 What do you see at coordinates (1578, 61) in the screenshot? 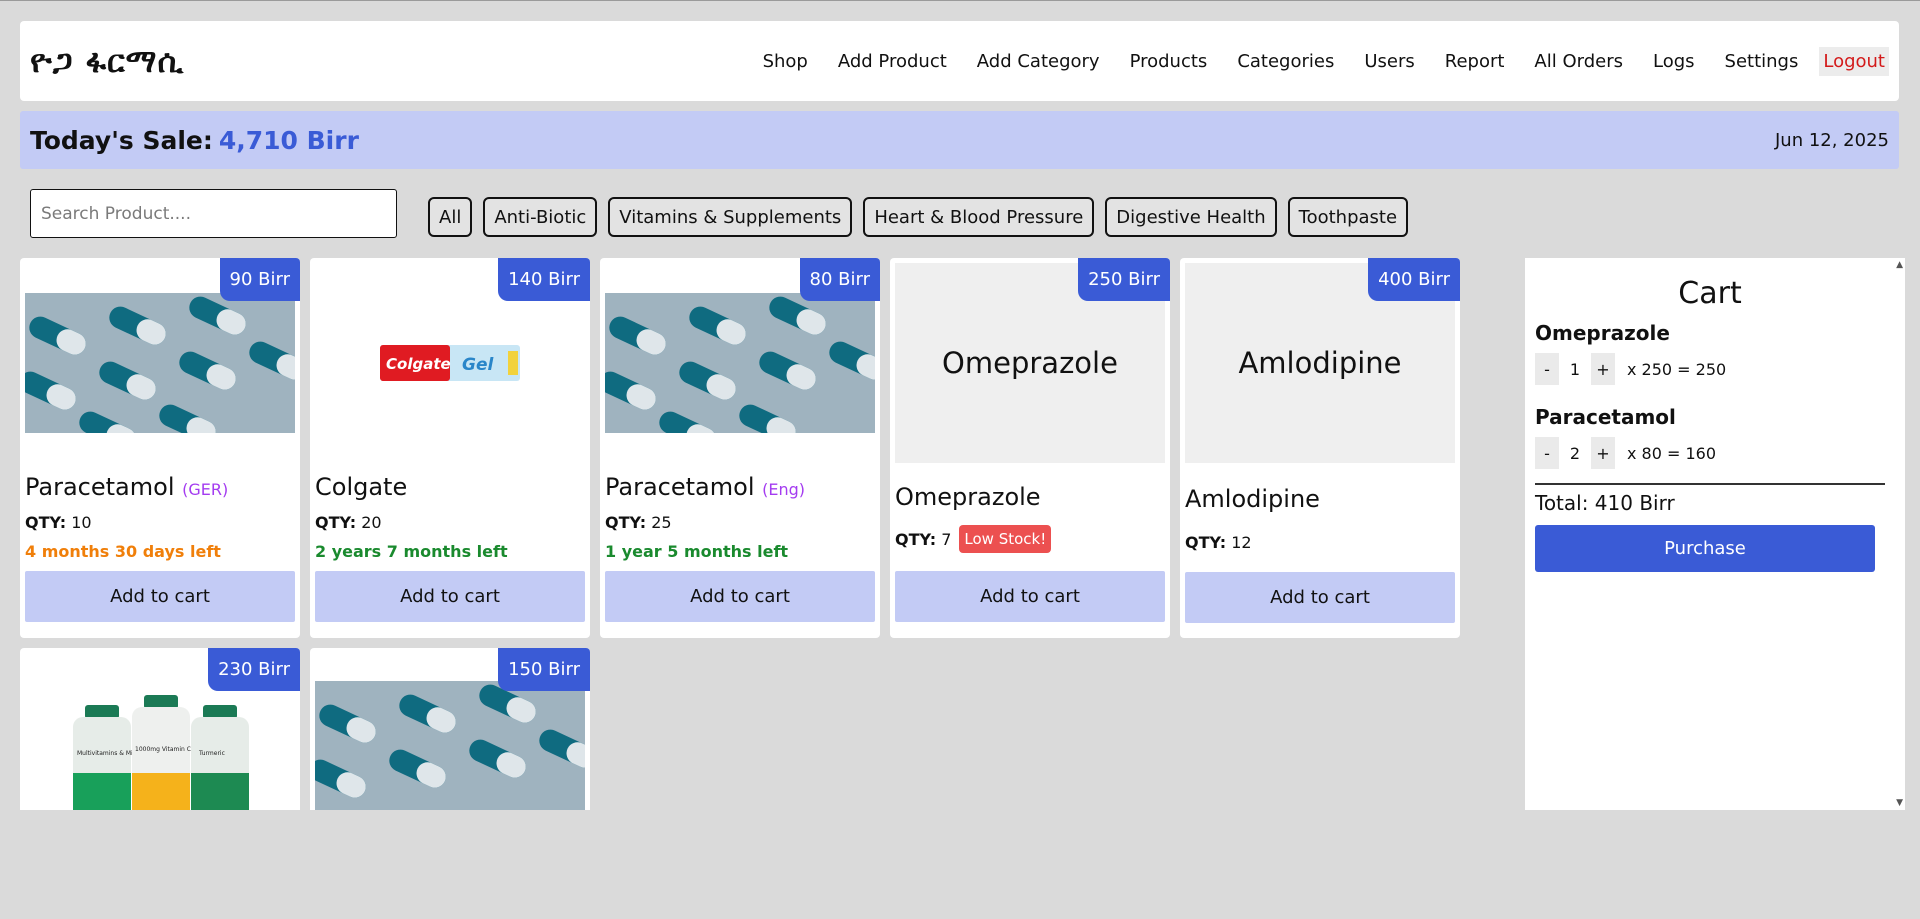
I see `nav-all-orders: All Orders` at bounding box center [1578, 61].